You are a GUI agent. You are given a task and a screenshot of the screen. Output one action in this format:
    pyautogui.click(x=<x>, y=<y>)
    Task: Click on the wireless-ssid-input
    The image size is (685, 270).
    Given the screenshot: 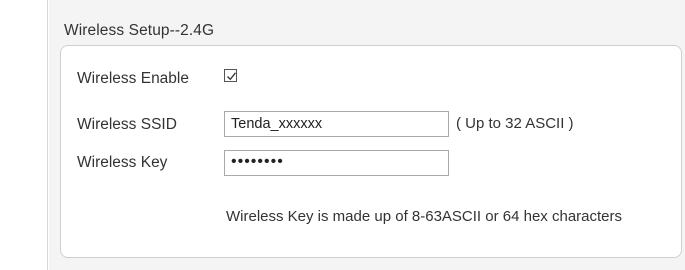 What is the action you would take?
    pyautogui.click(x=336, y=124)
    